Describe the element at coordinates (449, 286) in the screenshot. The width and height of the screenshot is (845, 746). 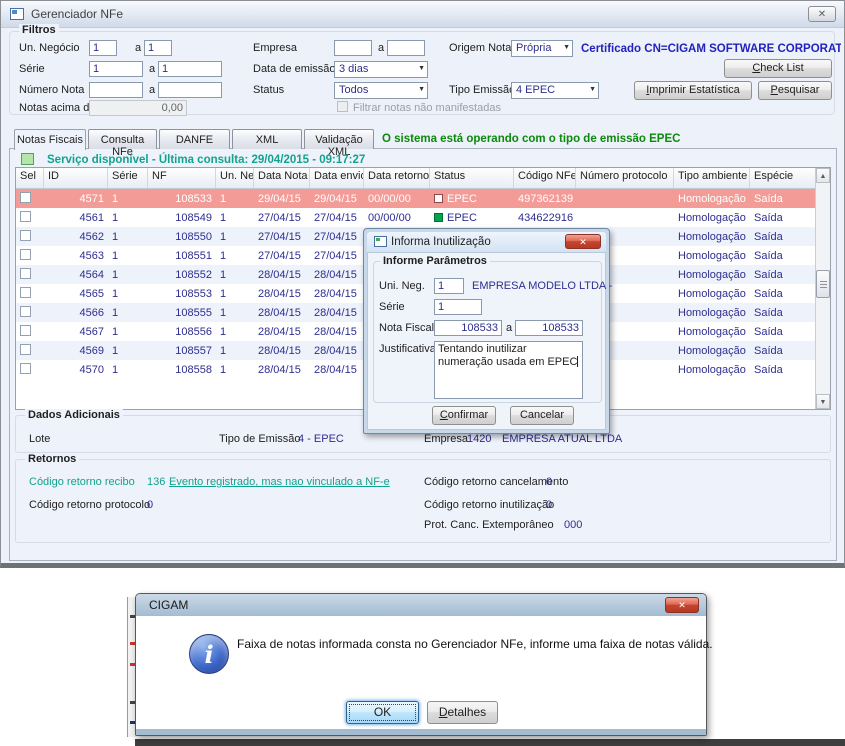
I see `uni-neg-field: 1` at that location.